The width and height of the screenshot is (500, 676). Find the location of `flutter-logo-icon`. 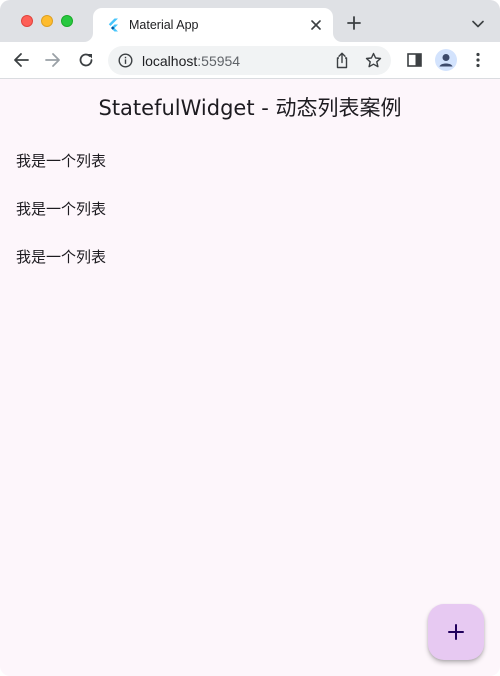

flutter-logo-icon is located at coordinates (113, 25).